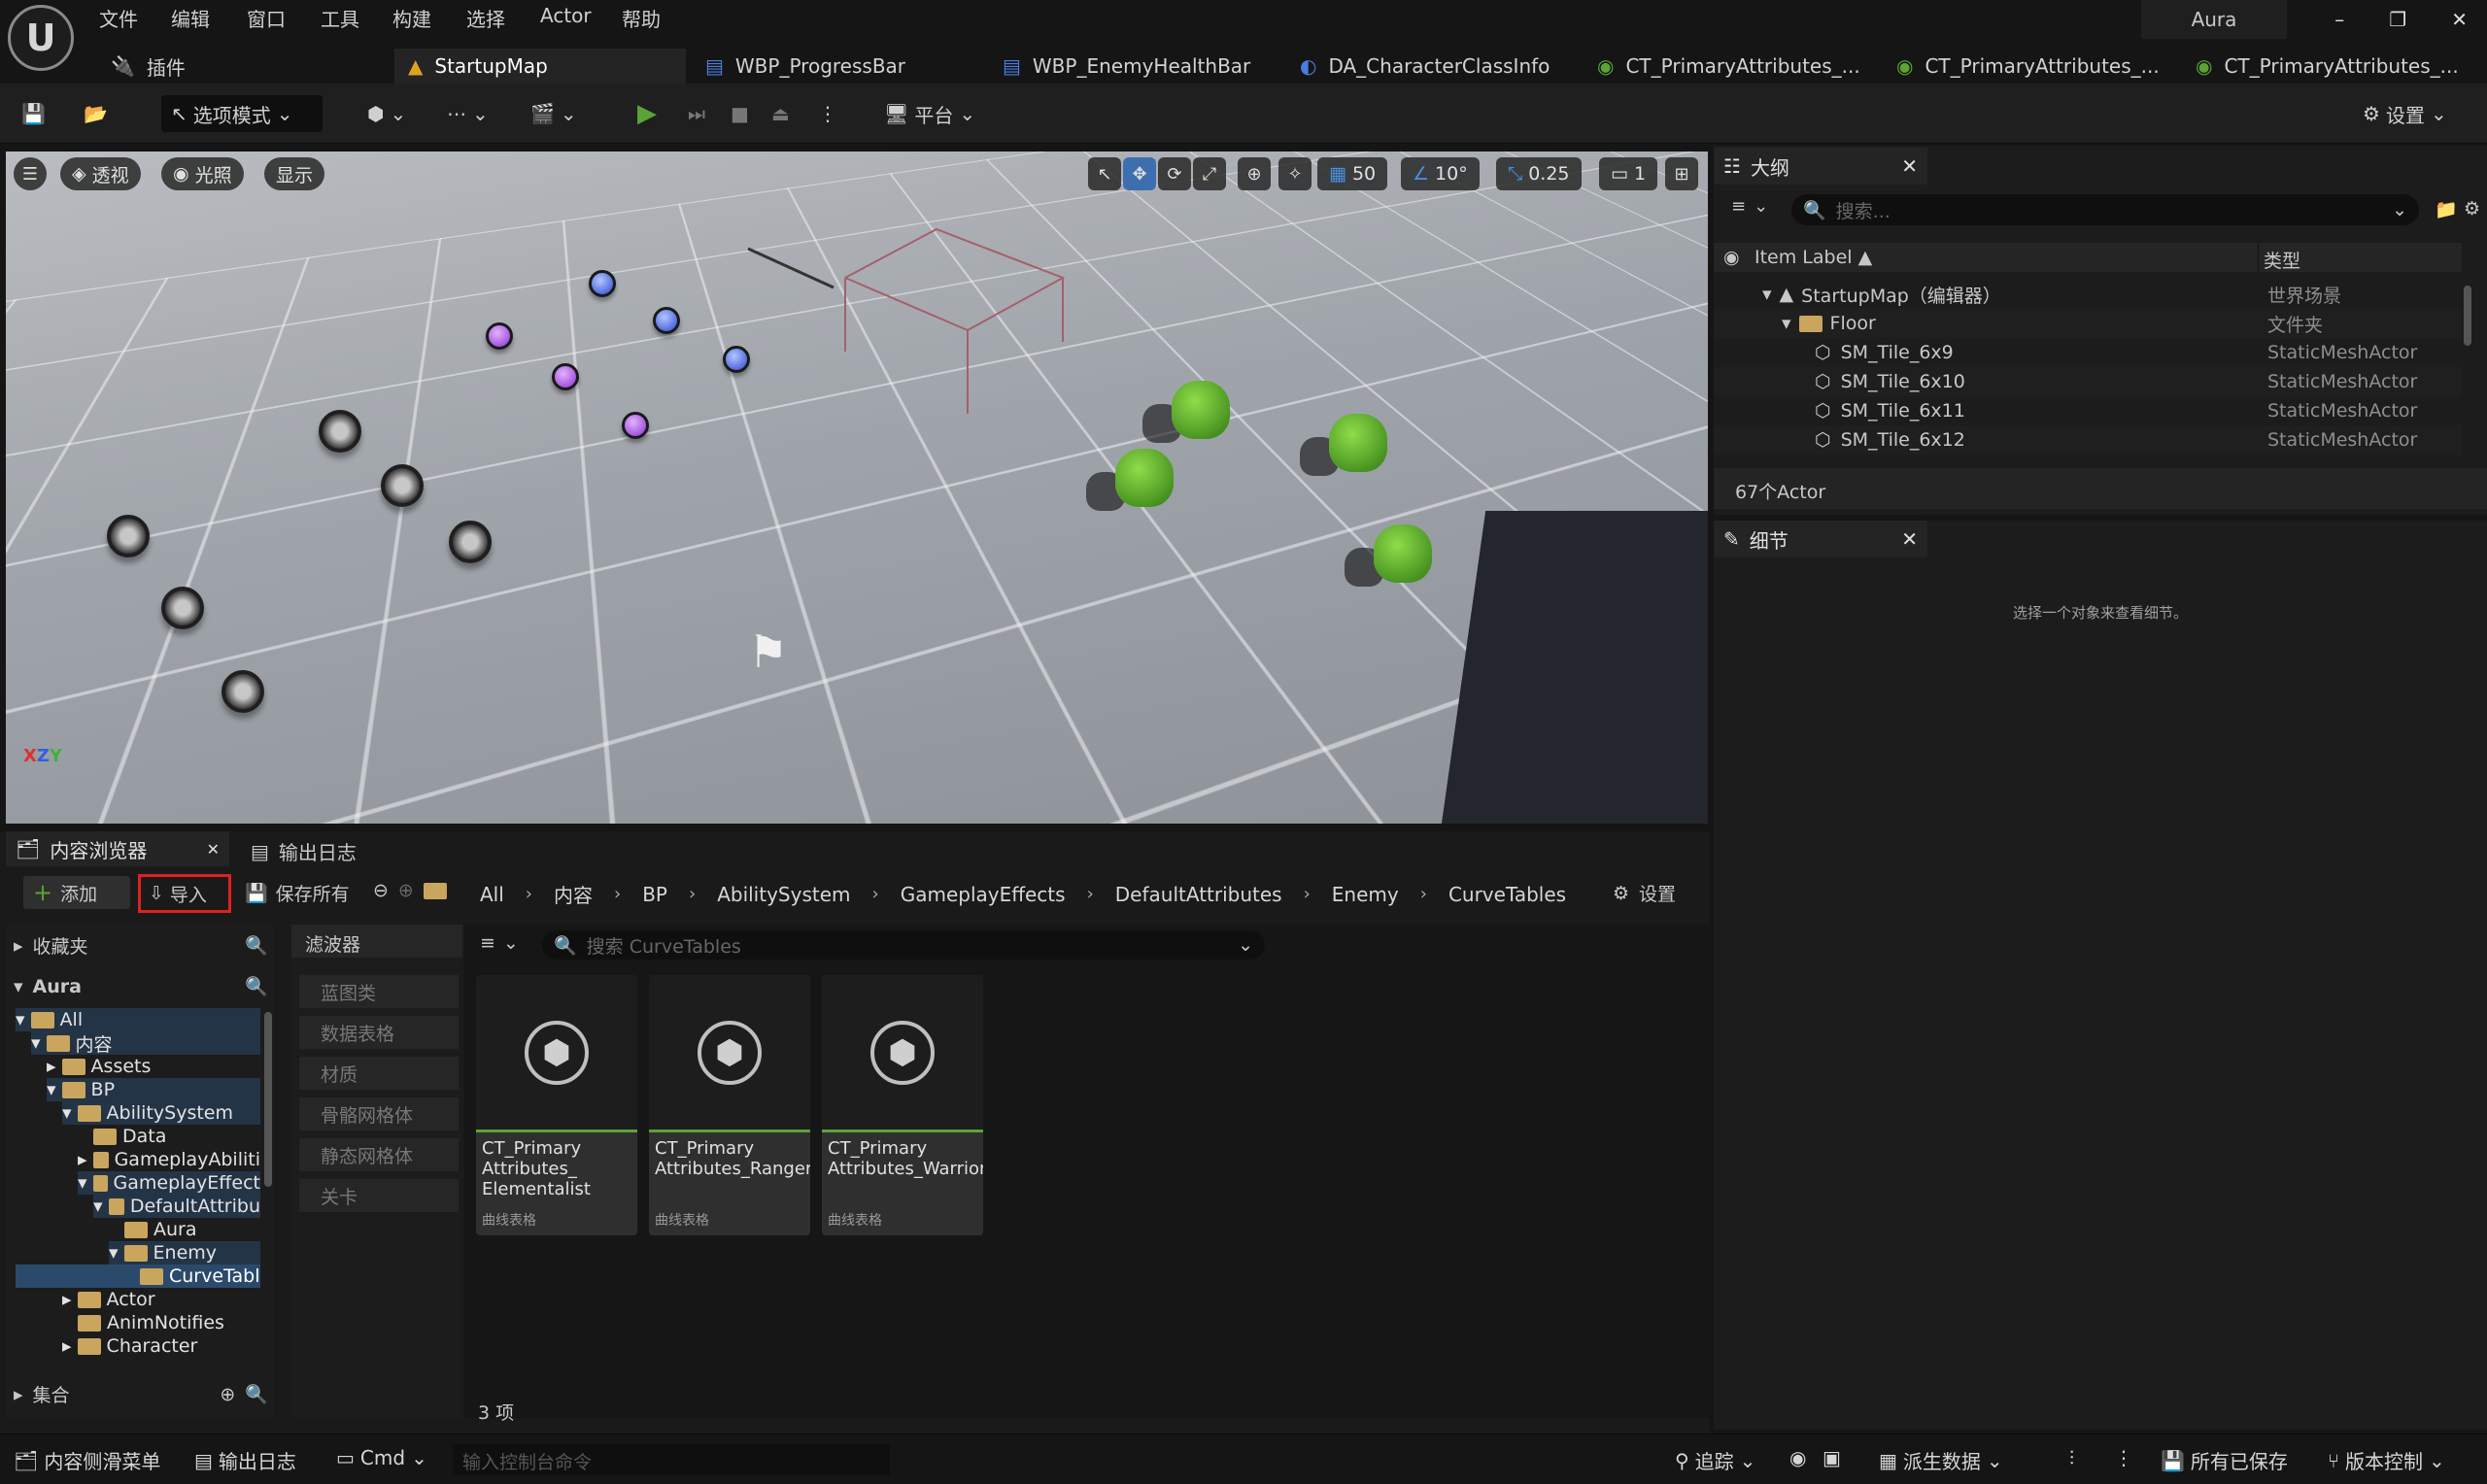  Describe the element at coordinates (435, 891) in the screenshot. I see `folder-icon` at that location.